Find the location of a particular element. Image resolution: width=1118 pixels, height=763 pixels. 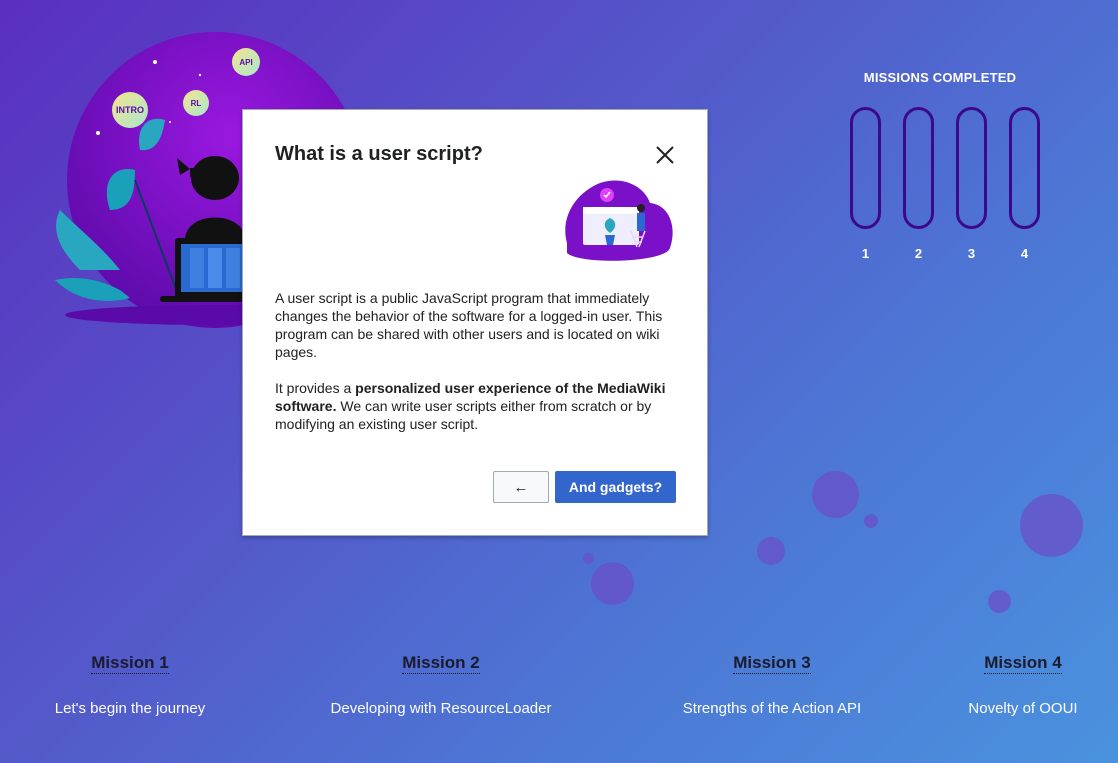

mission-4: Mission 4 Novelty of OOUI is located at coordinates (1005, 684).